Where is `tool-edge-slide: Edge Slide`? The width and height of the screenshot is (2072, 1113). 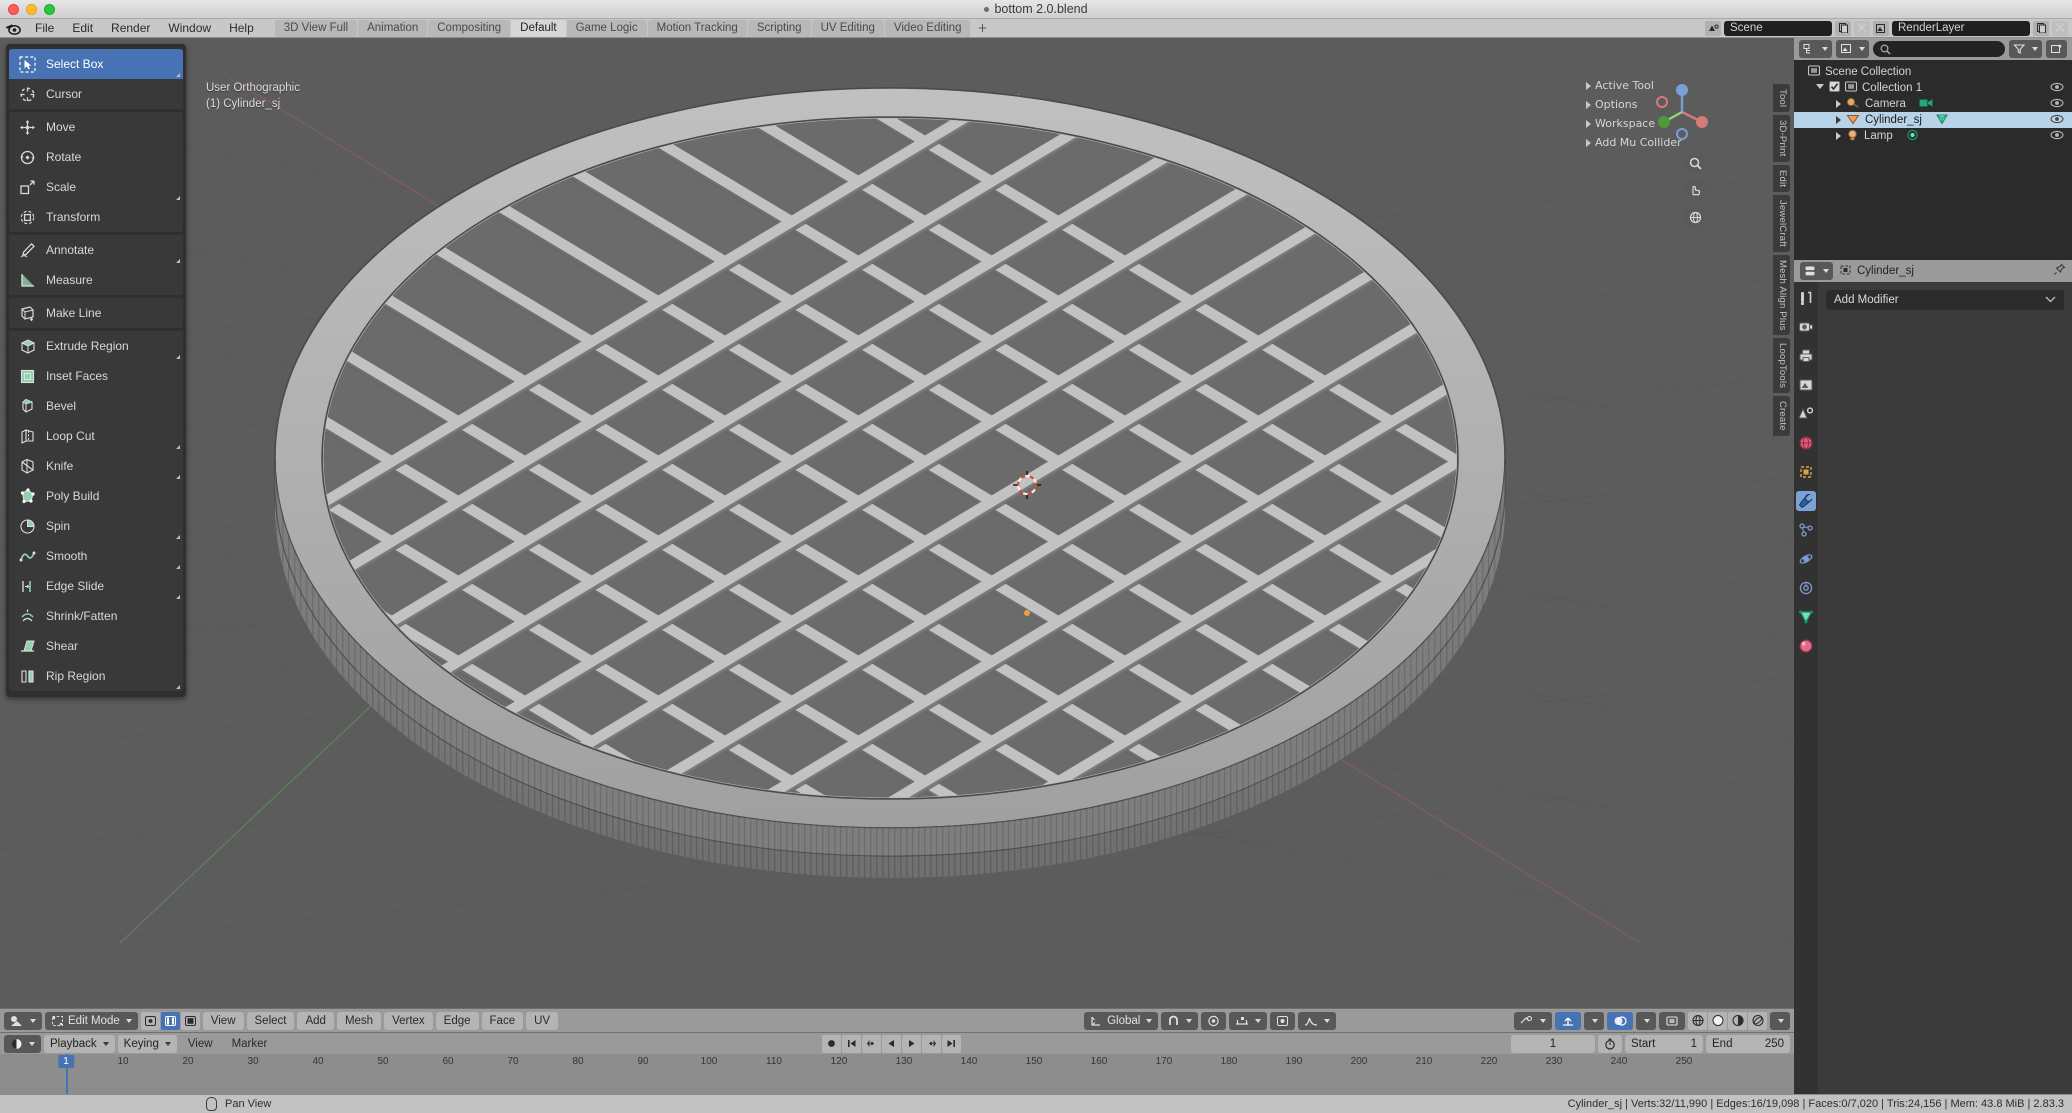 tool-edge-slide: Edge Slide is located at coordinates (96, 586).